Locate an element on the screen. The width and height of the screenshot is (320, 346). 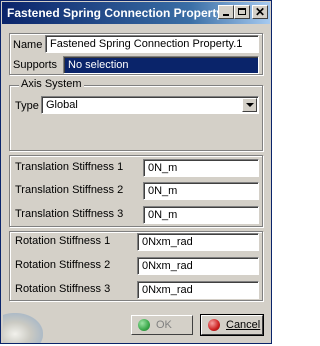
chevron-down-icon is located at coordinates (250, 105).